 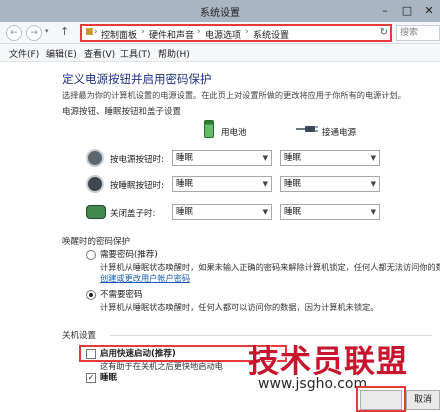 What do you see at coordinates (91, 354) in the screenshot?
I see `fast-startup-checkbox` at bounding box center [91, 354].